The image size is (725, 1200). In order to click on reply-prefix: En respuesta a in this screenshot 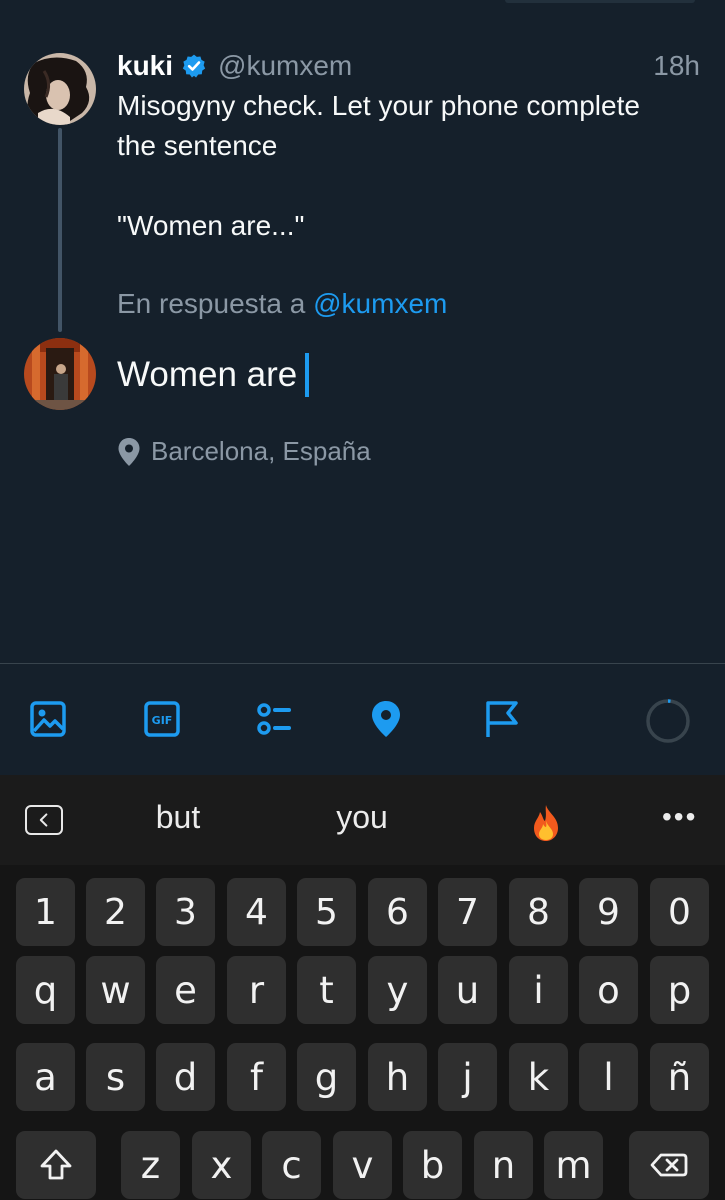, I will do `click(211, 303)`.